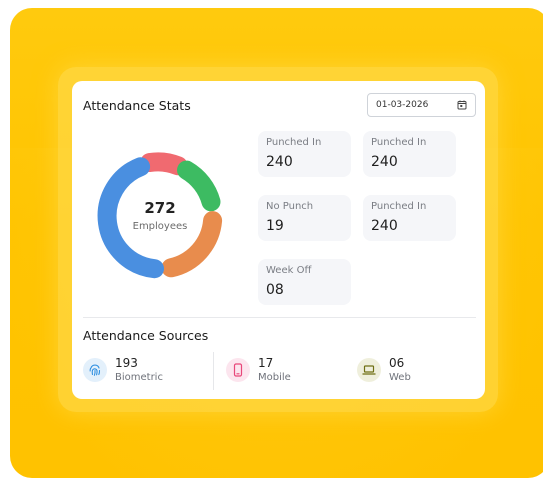 This screenshot has width=543, height=478. What do you see at coordinates (462, 105) in the screenshot?
I see `calendar-icon` at bounding box center [462, 105].